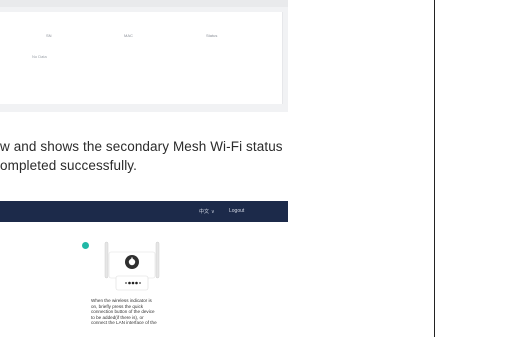 The height and width of the screenshot is (337, 506). Describe the element at coordinates (144, 211) in the screenshot. I see `top-nav-bar: 中文 ∨ Logout` at that location.